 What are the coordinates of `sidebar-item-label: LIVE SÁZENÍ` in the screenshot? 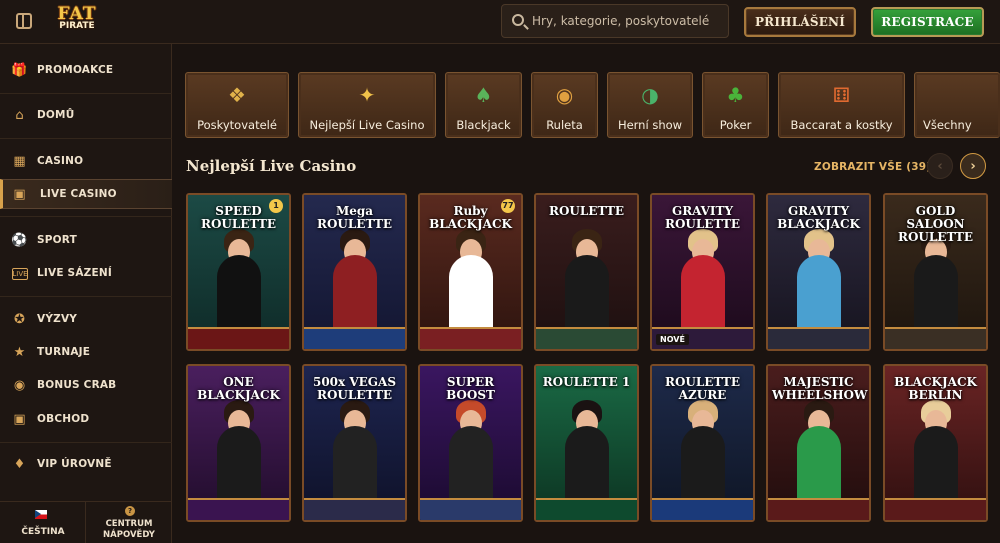 It's located at (74, 273).